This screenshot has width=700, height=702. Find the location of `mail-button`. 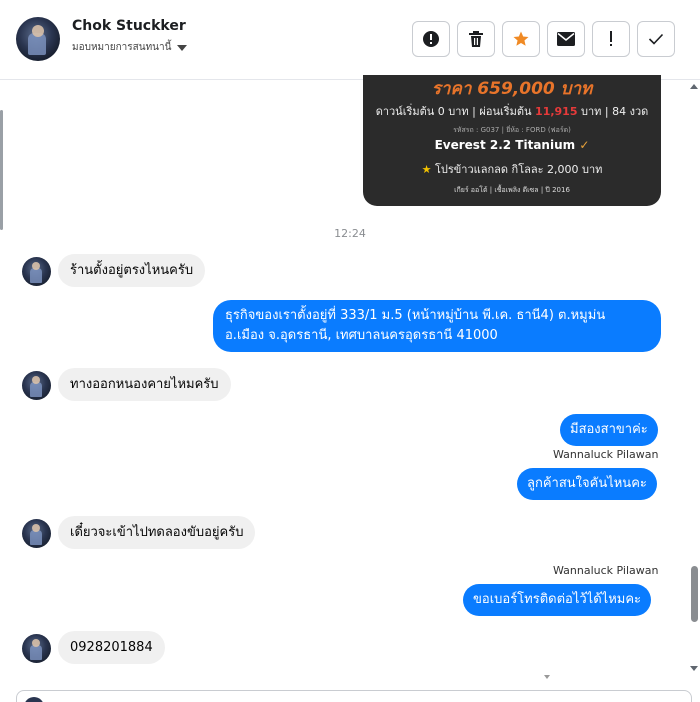

mail-button is located at coordinates (566, 39).